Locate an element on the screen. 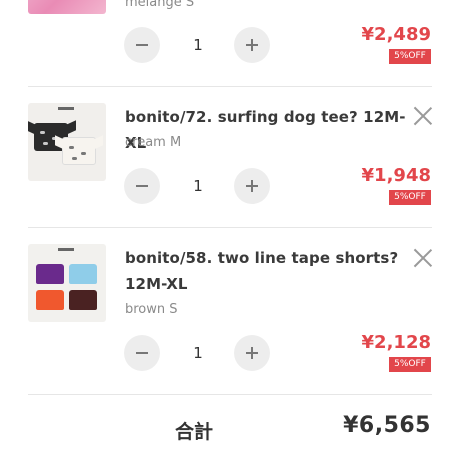 The height and width of the screenshot is (460, 460). shorts-image-purple is located at coordinates (50, 274).